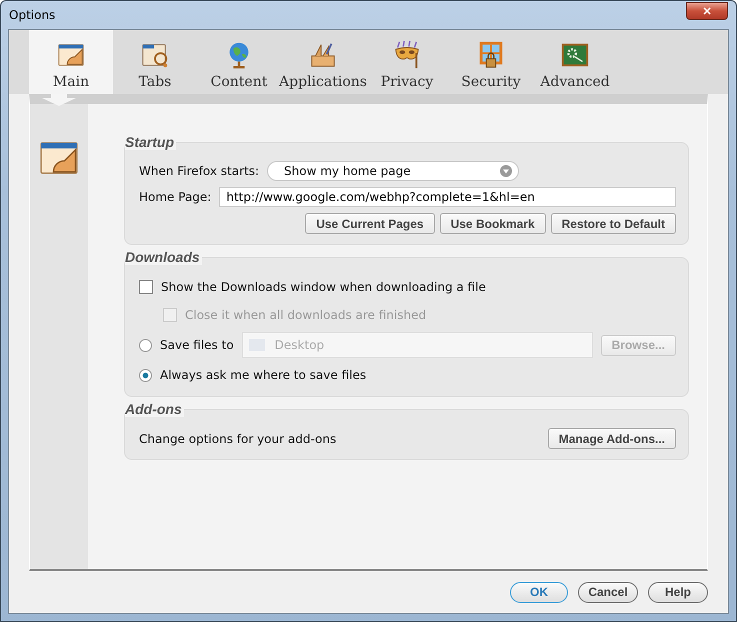 The image size is (737, 622). Describe the element at coordinates (199, 171) in the screenshot. I see `field-label: When Firefox starts:` at that location.